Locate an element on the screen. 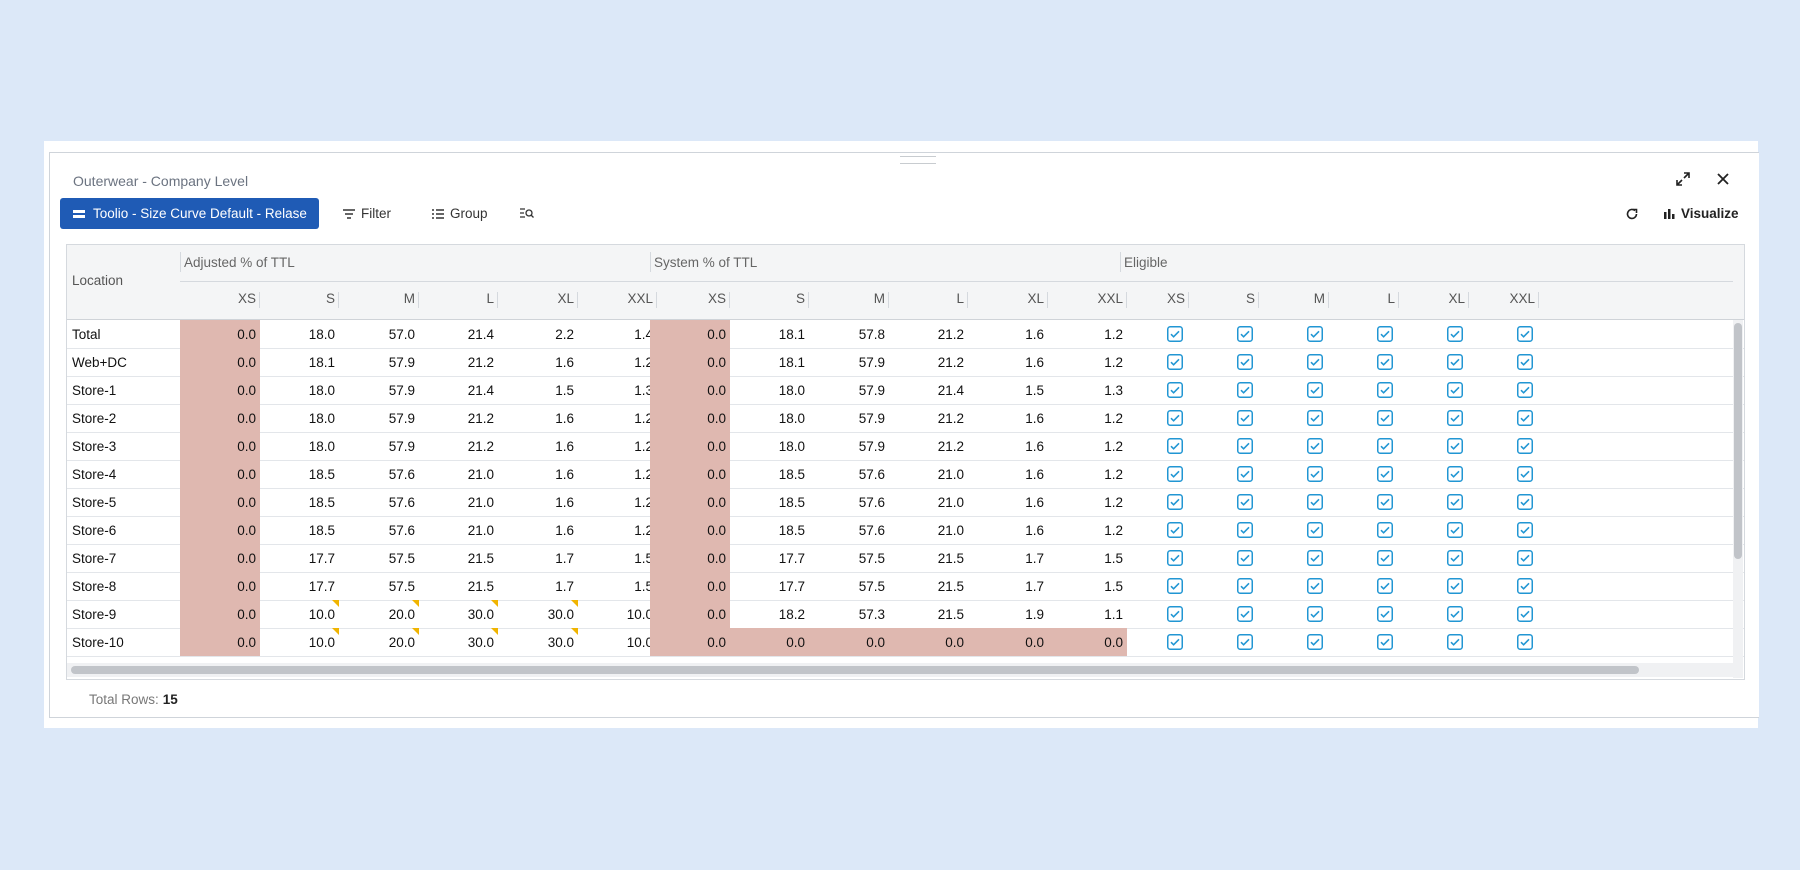 This screenshot has height=870, width=1800. eligible-xl-column-header: XL is located at coordinates (1432, 300).